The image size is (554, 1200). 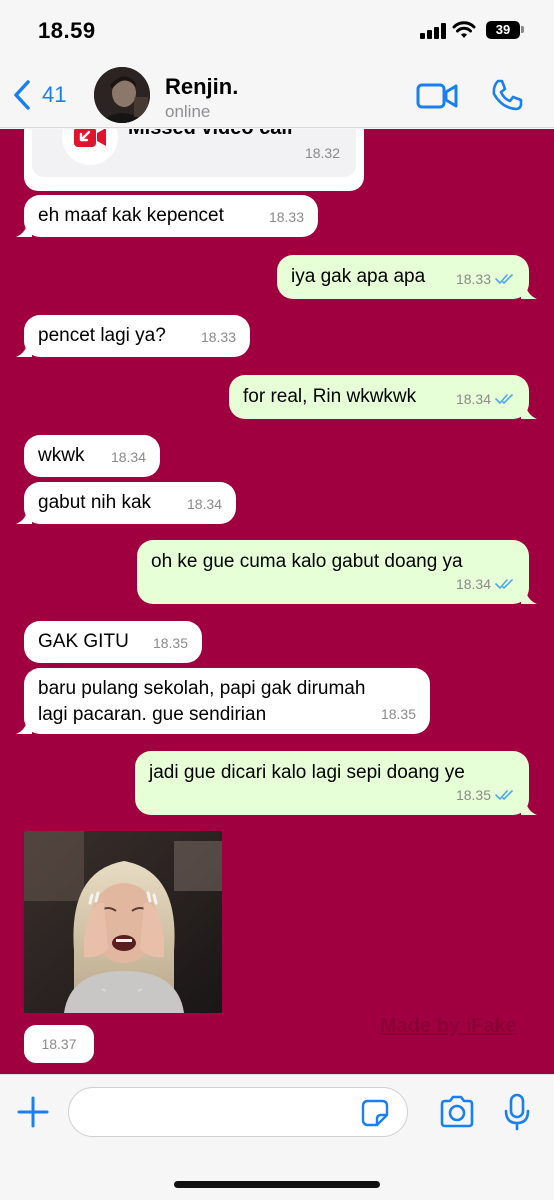 I want to click on message-text: iya gak apa apa, so click(x=358, y=276).